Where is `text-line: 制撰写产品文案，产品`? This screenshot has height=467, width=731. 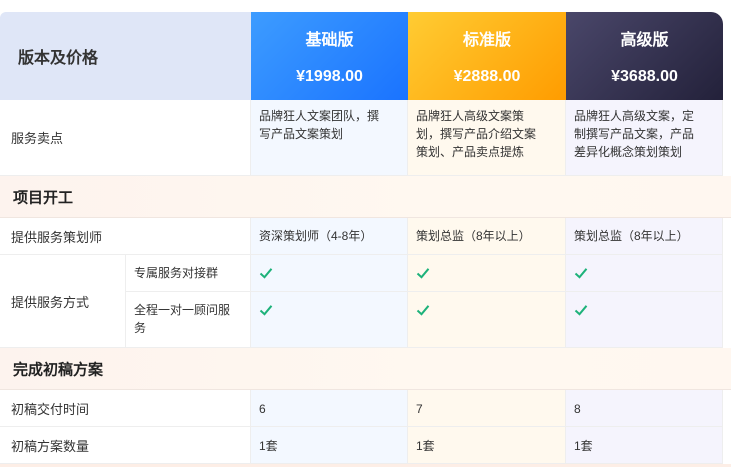
text-line: 制撰写产品文案，产品 is located at coordinates (634, 134).